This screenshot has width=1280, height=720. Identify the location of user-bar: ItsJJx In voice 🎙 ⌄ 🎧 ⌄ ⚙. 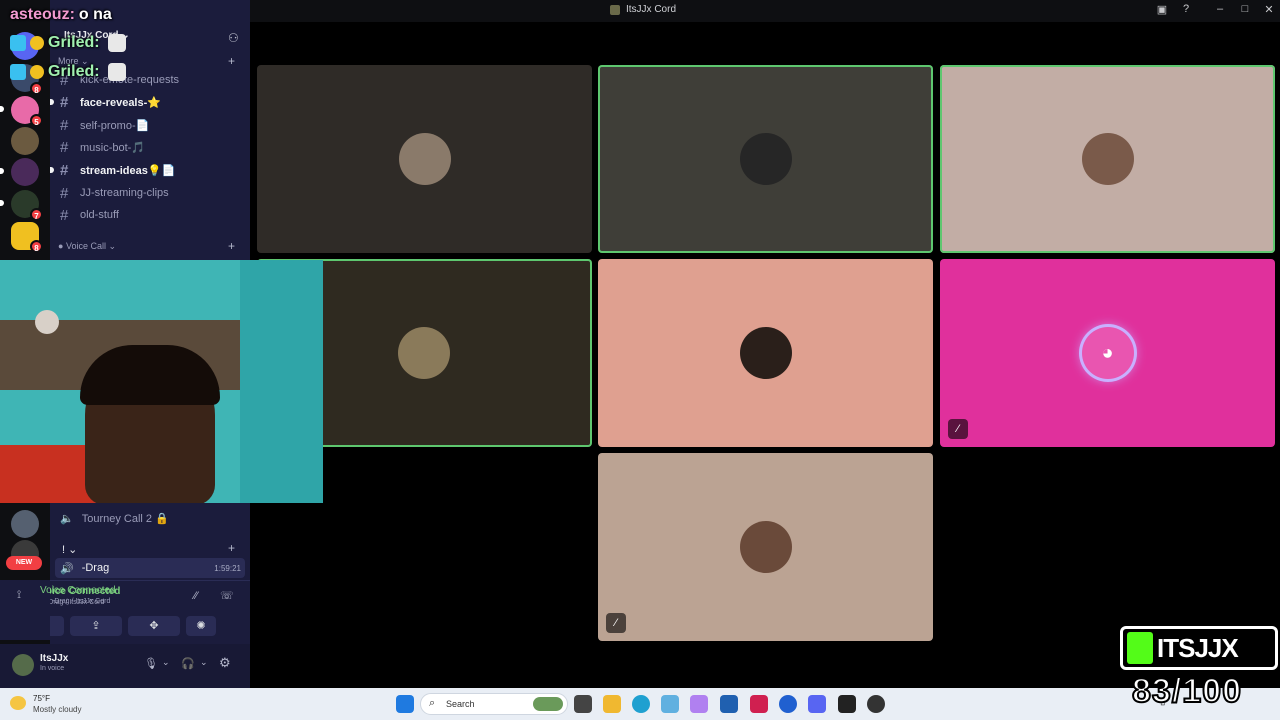
(125, 666).